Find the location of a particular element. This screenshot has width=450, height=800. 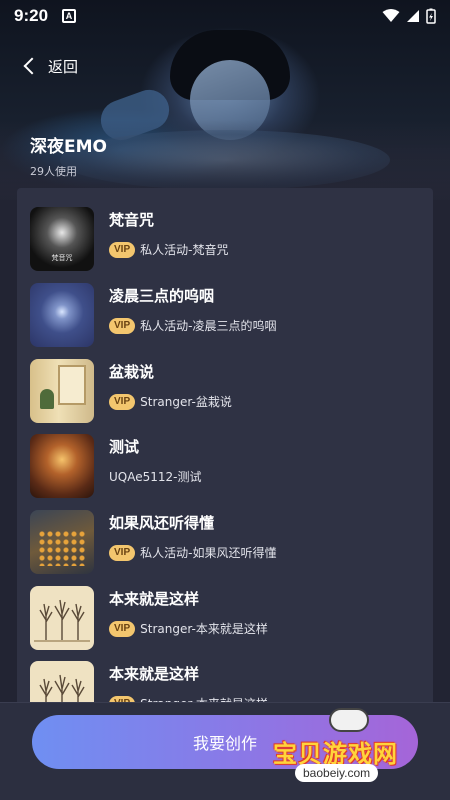

item-description: 私人活动-如果风还听得懂 is located at coordinates (208, 553).